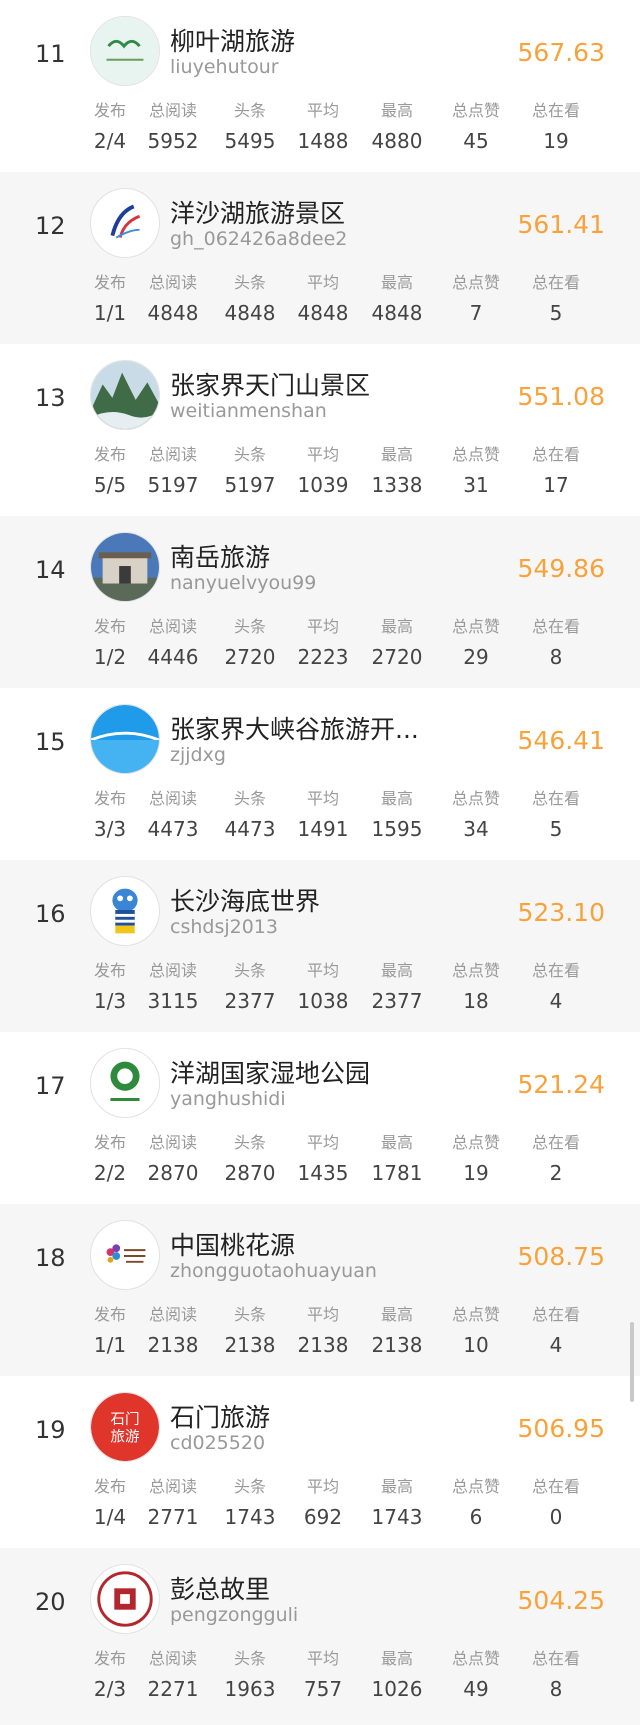 The image size is (640, 1725). What do you see at coordinates (173, 815) in the screenshot?
I see `stat-cell: 总阅读 4473` at bounding box center [173, 815].